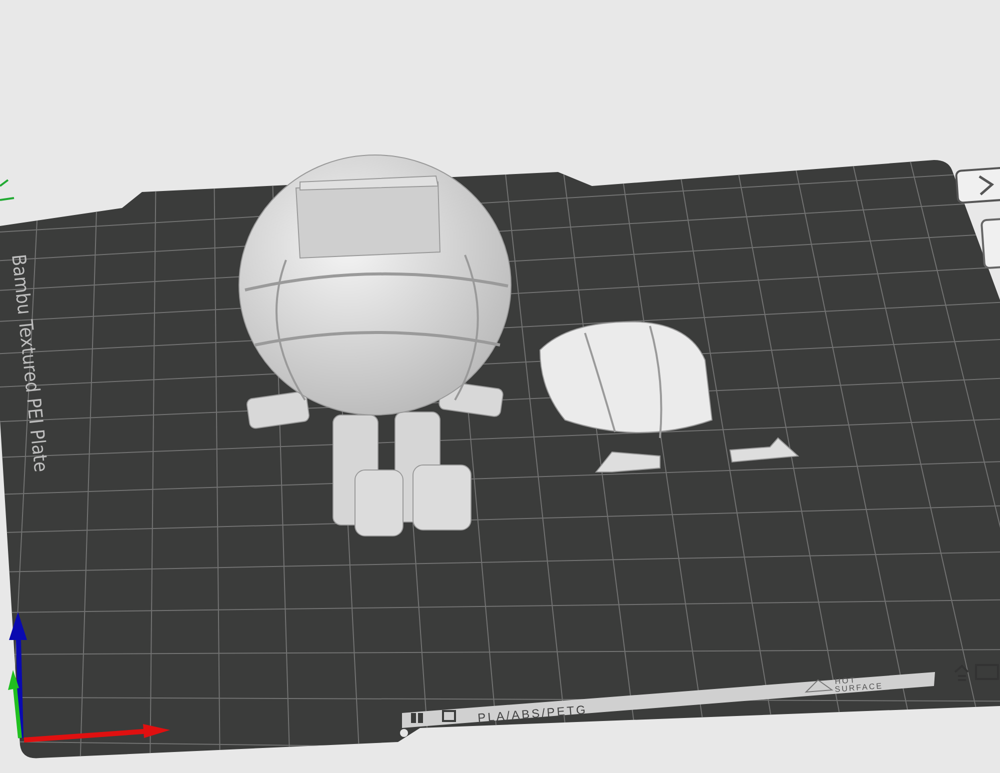 The width and height of the screenshot is (1000, 773). Describe the element at coordinates (29, 363) in the screenshot. I see `plate-name: Bambu Textured PEI Plate` at that location.